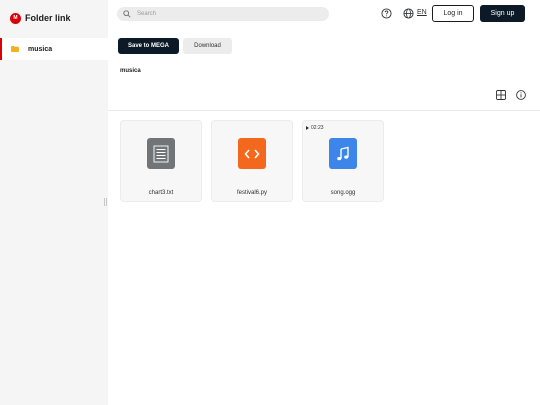 Image resolution: width=540 pixels, height=405 pixels. What do you see at coordinates (252, 153) in the screenshot?
I see `code-file-icon` at bounding box center [252, 153].